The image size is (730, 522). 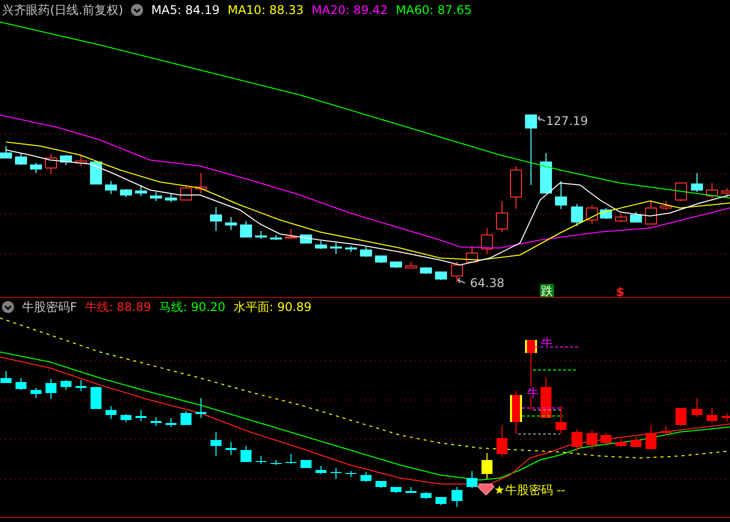 What do you see at coordinates (49, 307) in the screenshot?
I see `indicator-title: 牛股密码F` at bounding box center [49, 307].